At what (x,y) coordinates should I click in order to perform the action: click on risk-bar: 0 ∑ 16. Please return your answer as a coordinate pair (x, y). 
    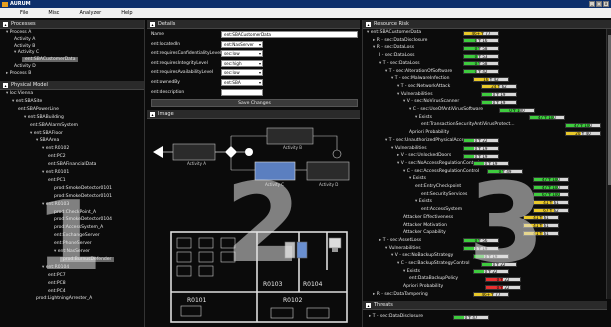
    Looking at the image, I should click on (481, 41).